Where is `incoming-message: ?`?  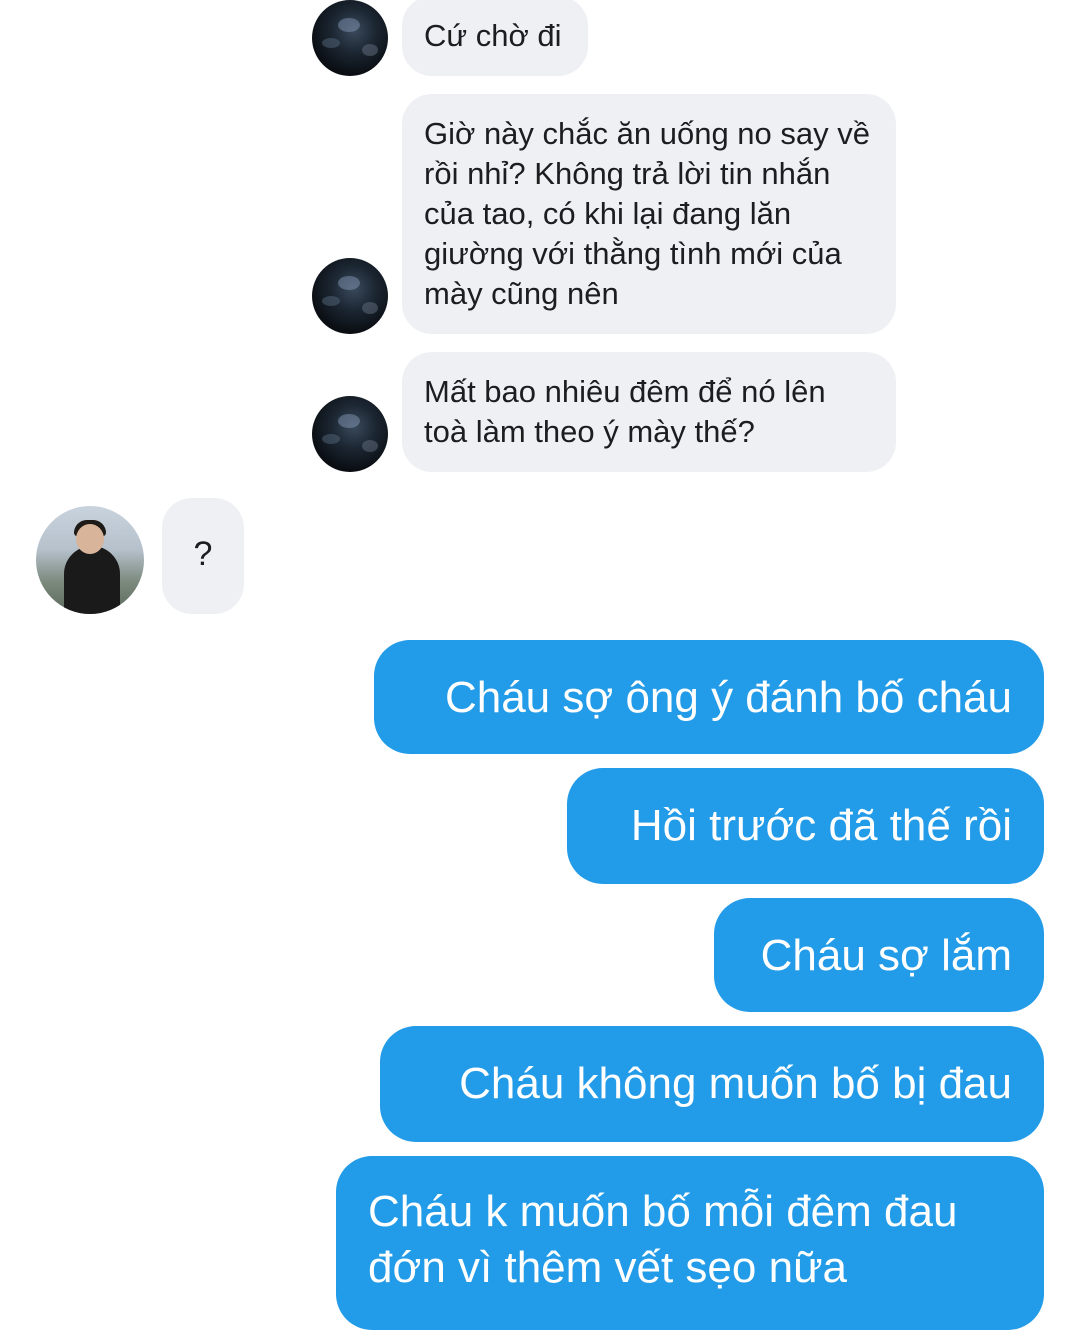
incoming-message: ? is located at coordinates (203, 556).